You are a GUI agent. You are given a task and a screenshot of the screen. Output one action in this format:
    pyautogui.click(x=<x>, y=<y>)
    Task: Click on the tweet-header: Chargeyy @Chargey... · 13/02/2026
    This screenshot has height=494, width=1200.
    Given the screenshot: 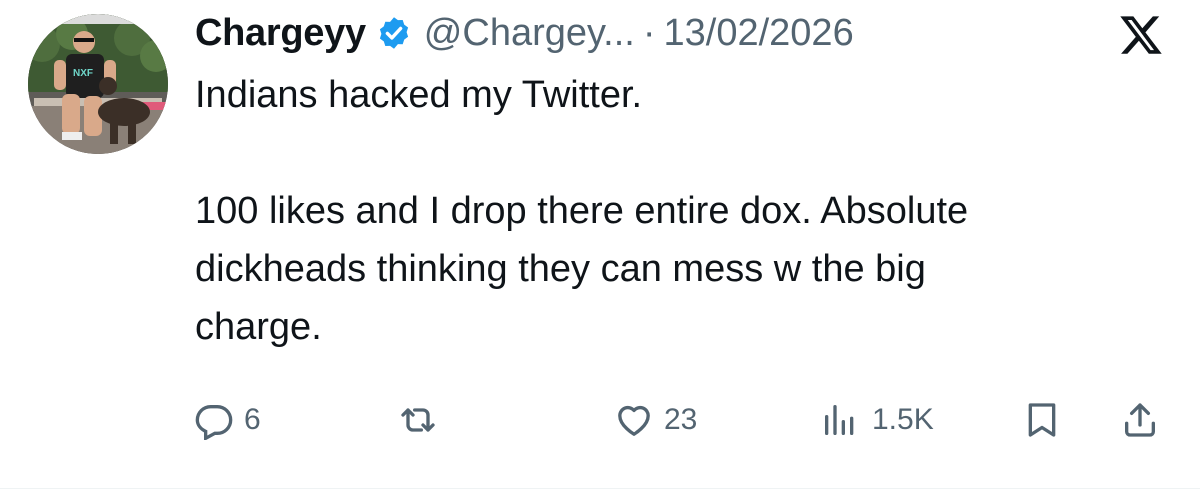 What is the action you would take?
    pyautogui.click(x=524, y=33)
    